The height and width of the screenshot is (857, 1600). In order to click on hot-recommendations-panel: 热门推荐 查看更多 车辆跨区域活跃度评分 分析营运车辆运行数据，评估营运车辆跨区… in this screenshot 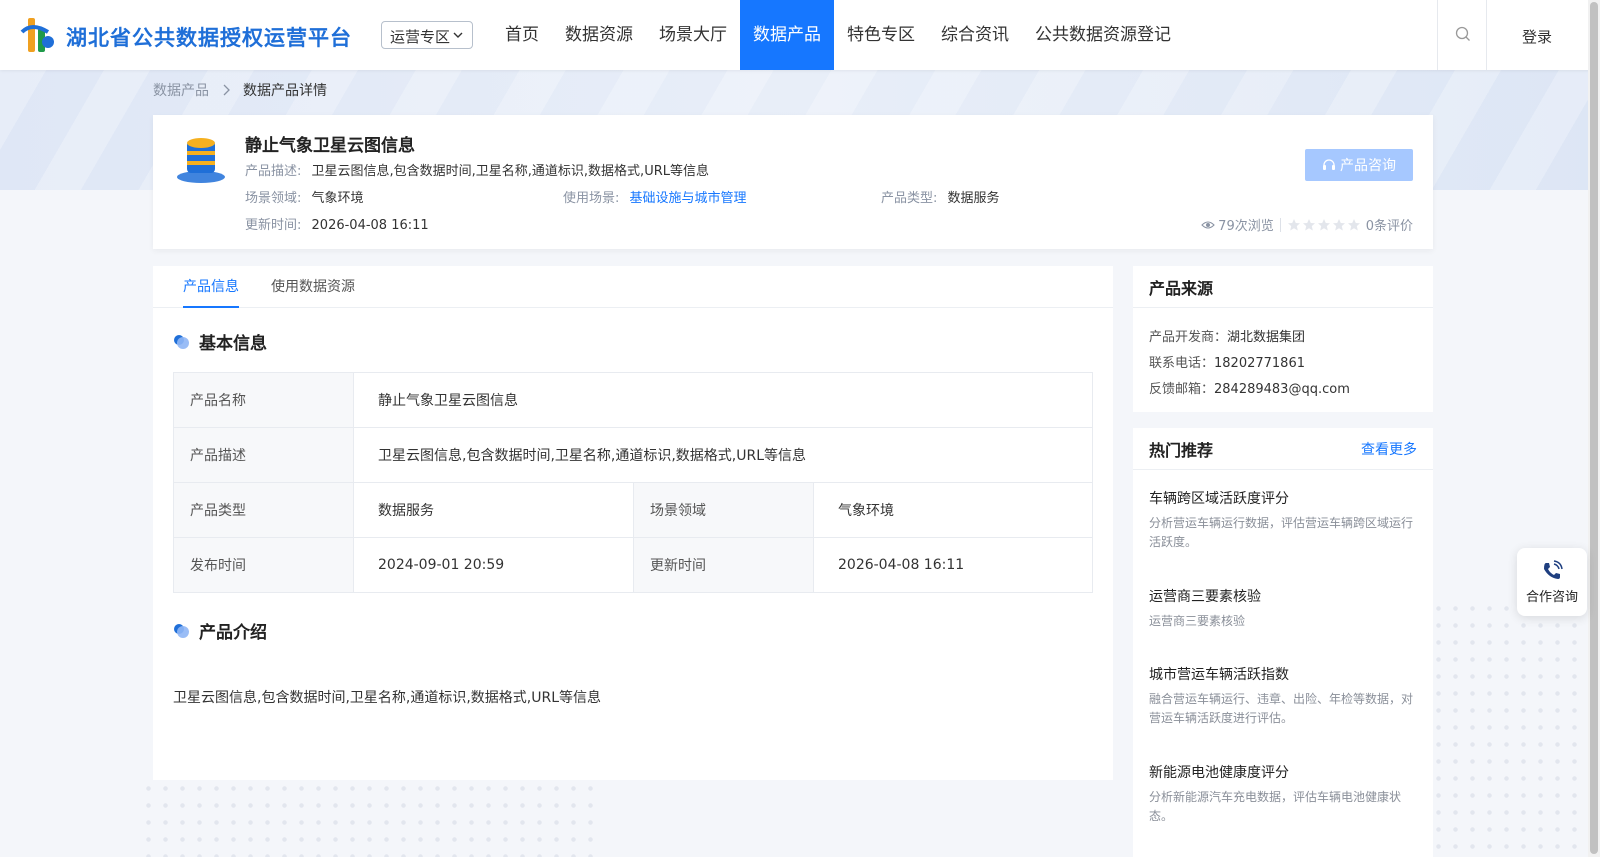, I will do `click(1283, 642)`.